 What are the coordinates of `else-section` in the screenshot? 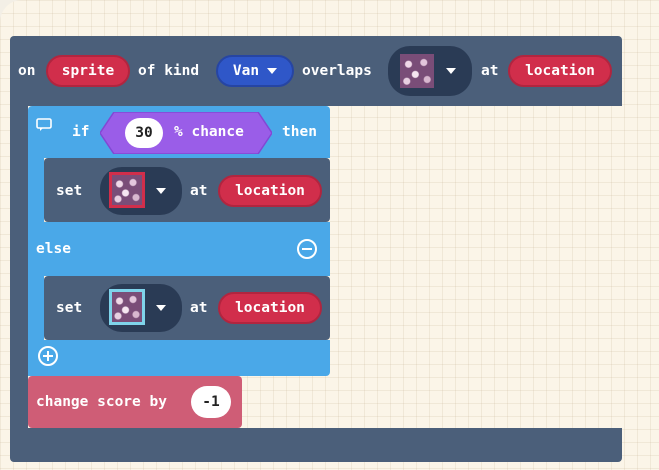 It's located at (179, 249).